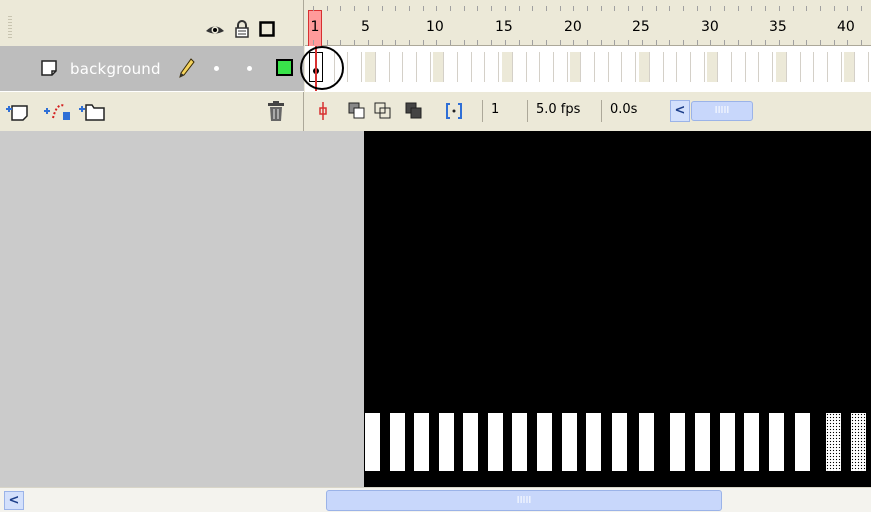 This screenshot has width=871, height=512. I want to click on timeline-hscroll: < IIIII, so click(712, 111).